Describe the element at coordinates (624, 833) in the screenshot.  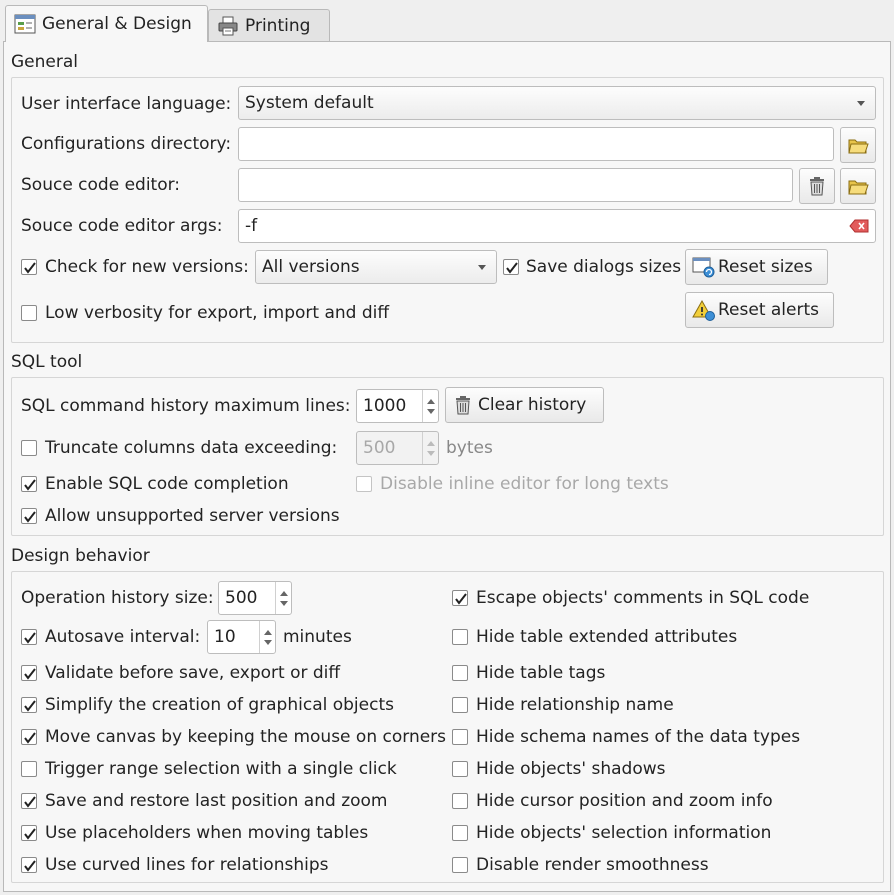
I see `design-option-label: Hide objects' selection information` at that location.